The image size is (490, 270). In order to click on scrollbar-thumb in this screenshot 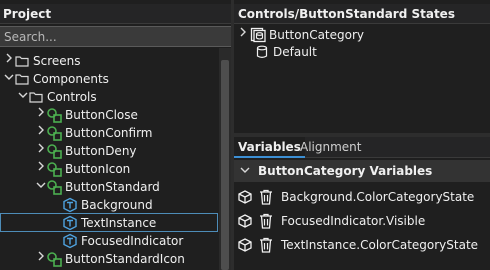, I will do `click(225, 165)`.